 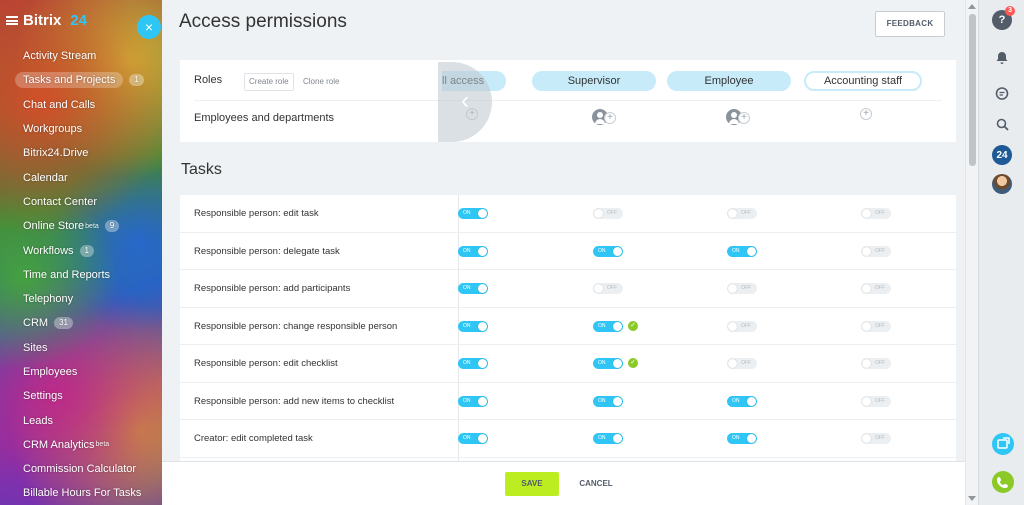 I want to click on sidebar-item: Calendar, so click(x=81, y=177).